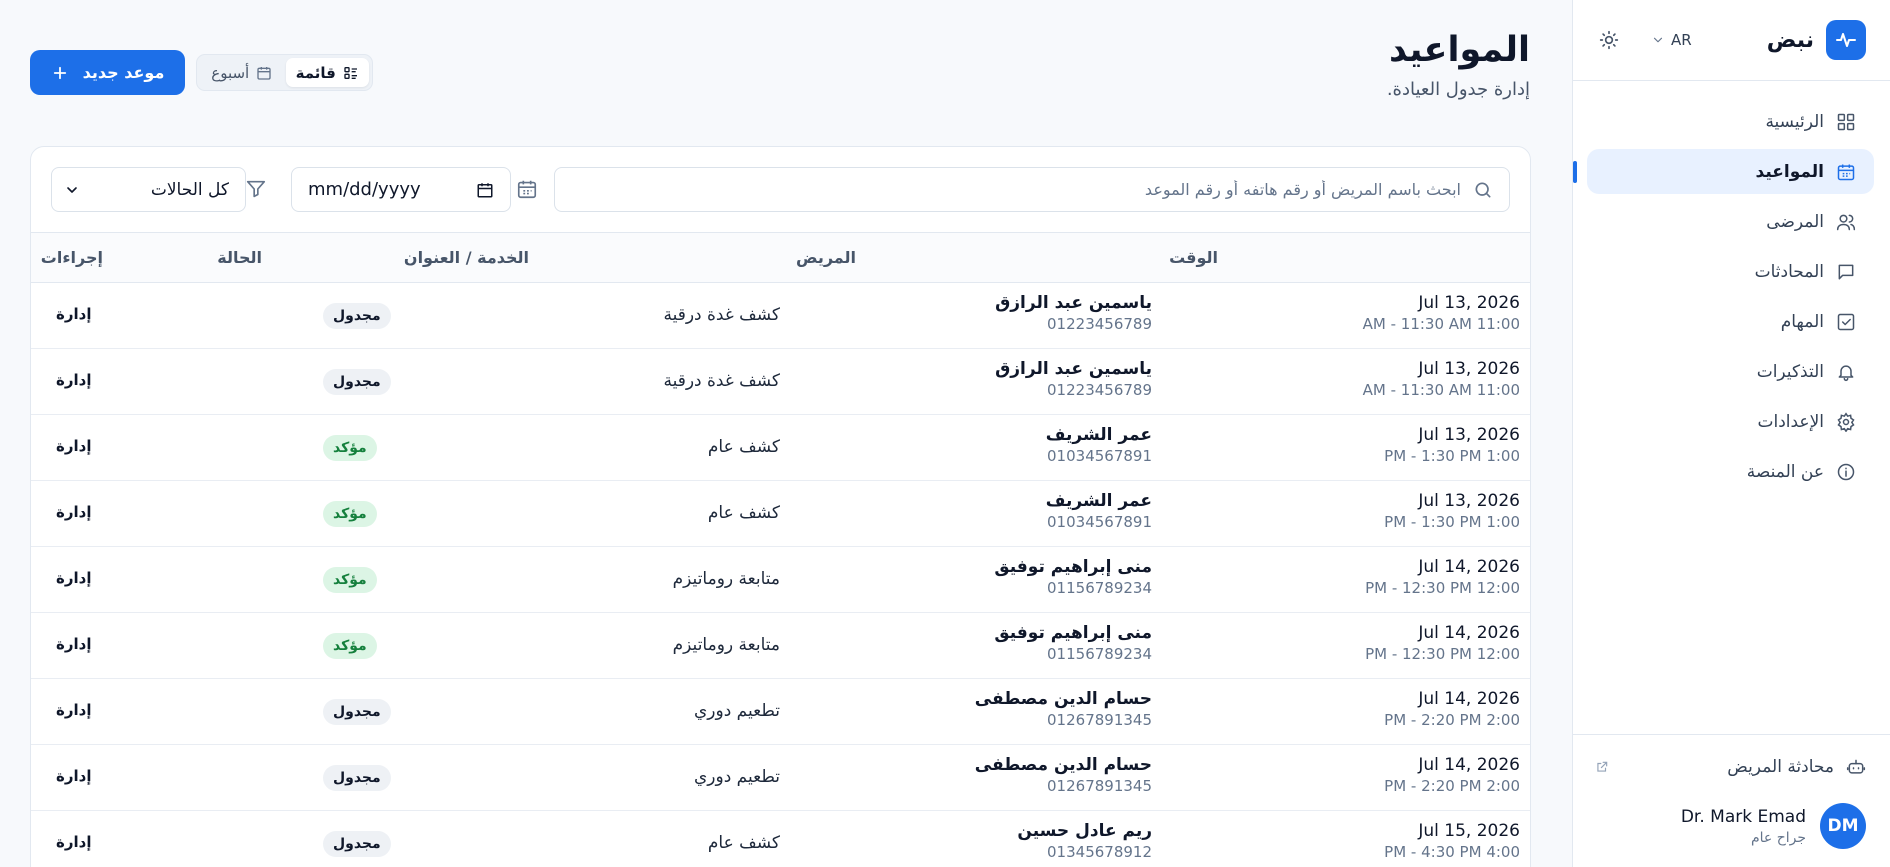 The width and height of the screenshot is (1890, 867). Describe the element at coordinates (466, 257) in the screenshot. I see `column-header-service: الخدمة / العنوان` at that location.